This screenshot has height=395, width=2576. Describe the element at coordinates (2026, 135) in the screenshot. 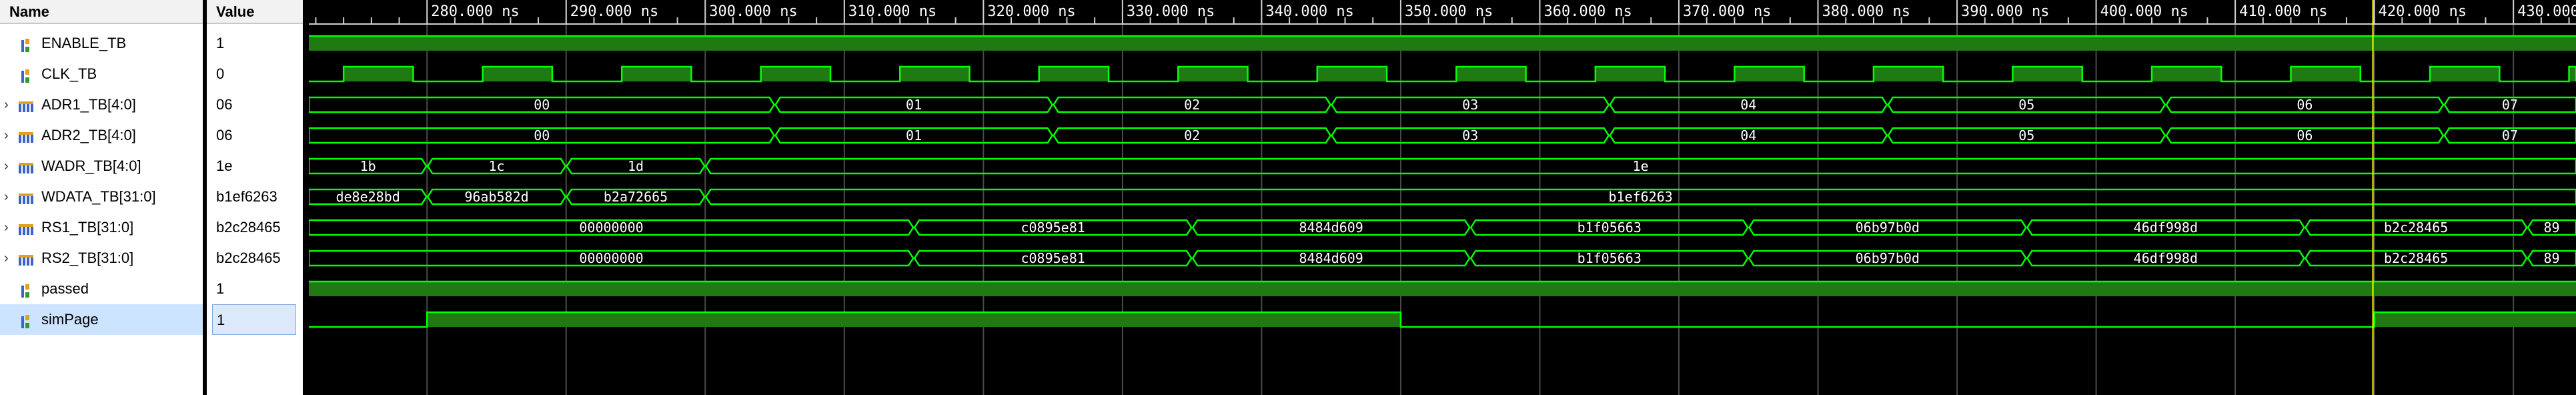

I see `bus-value-label: 05` at that location.